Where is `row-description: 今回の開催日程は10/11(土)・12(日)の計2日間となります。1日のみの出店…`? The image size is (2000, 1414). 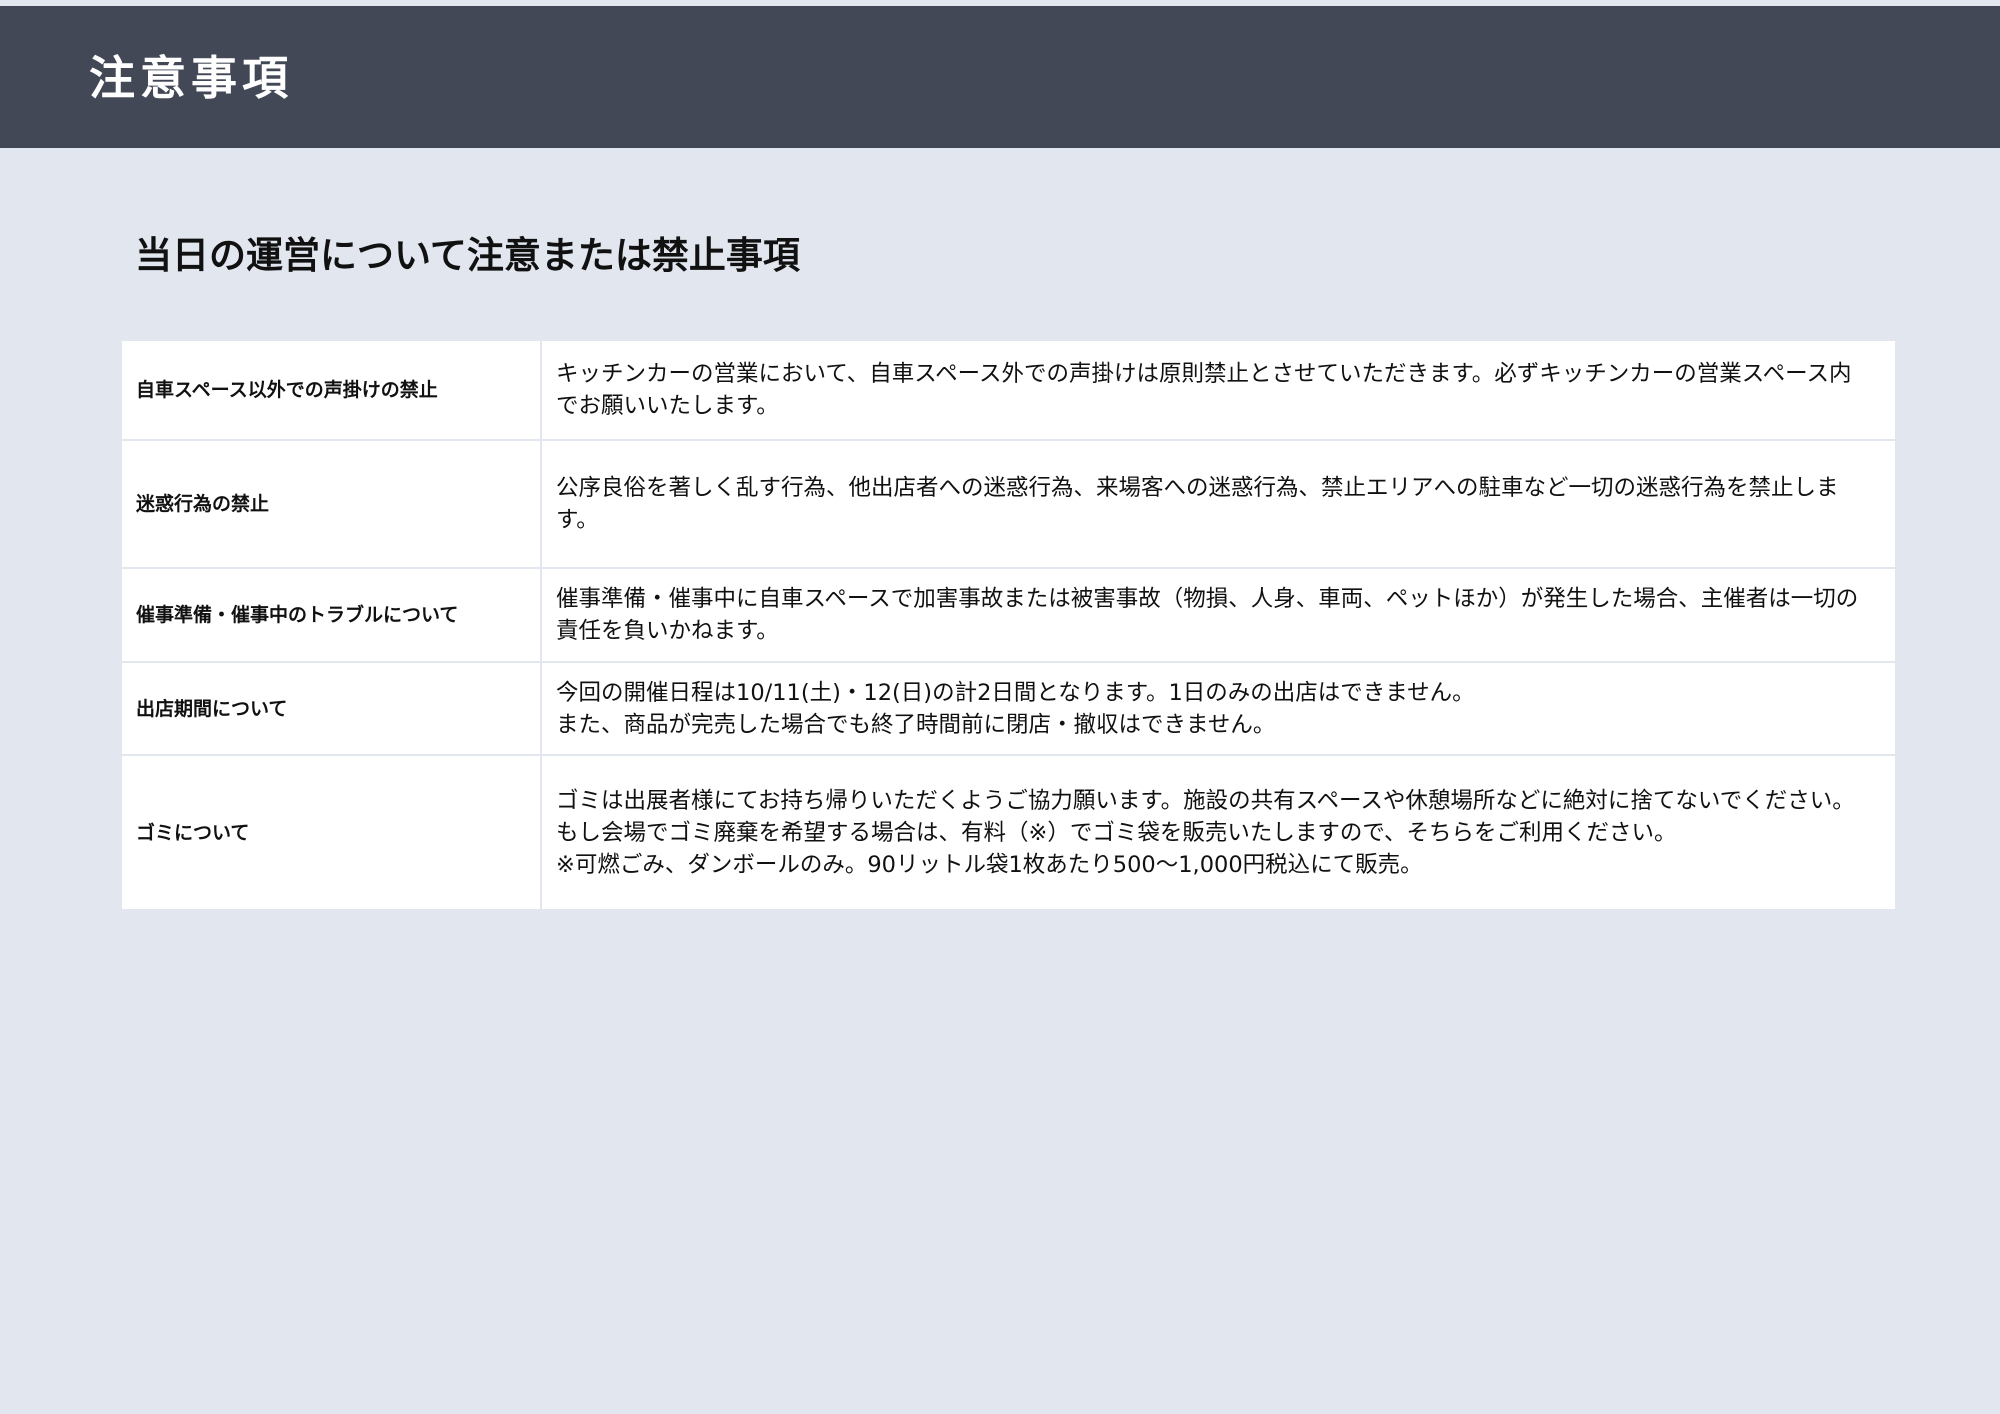 row-description: 今回の開催日程は10/11(土)・12(日)の計2日間となります。1日のみの出店… is located at coordinates (1218, 708).